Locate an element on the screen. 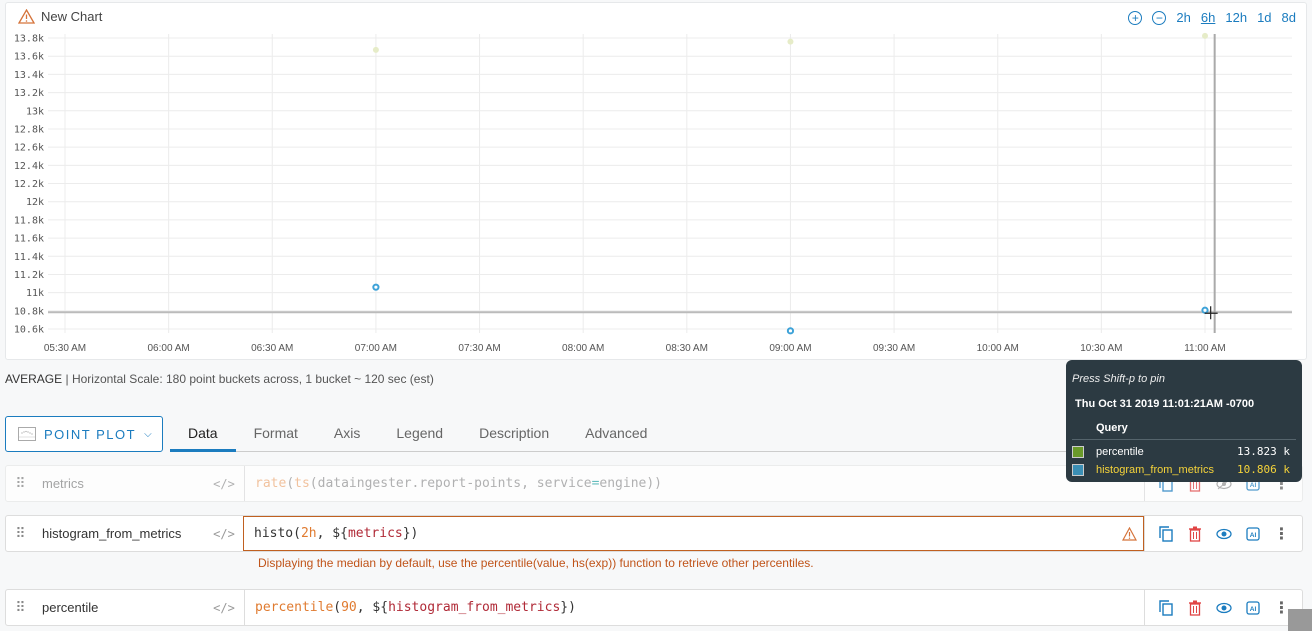  tooltip-series-name: histogram_from_metrics is located at coordinates (1155, 469).